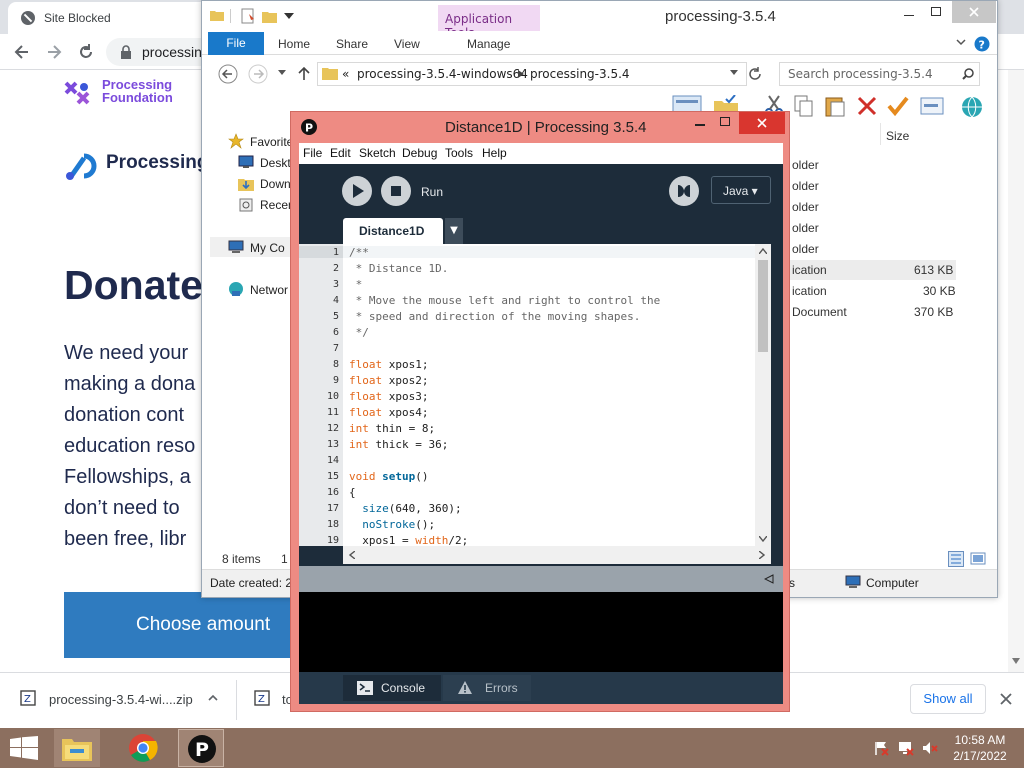 The height and width of the screenshot is (768, 1024). What do you see at coordinates (332, 476) in the screenshot?
I see `line-number: 15` at bounding box center [332, 476].